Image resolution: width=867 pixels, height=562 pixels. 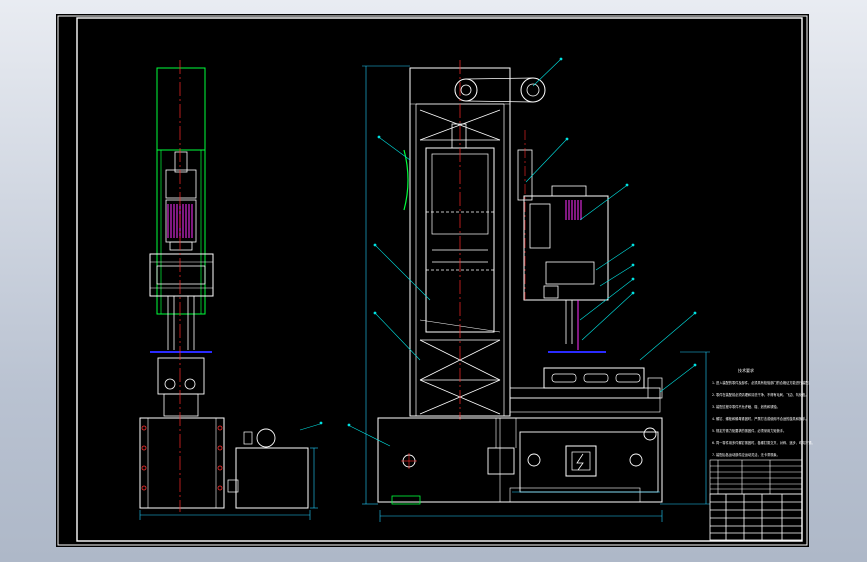 What do you see at coordinates (760, 418) in the screenshot?
I see `tech-note-4: 4. 螺钉、螺栓和螺母紧固时，严禁打击或使用不合适的旋具和扳手。` at bounding box center [760, 418].